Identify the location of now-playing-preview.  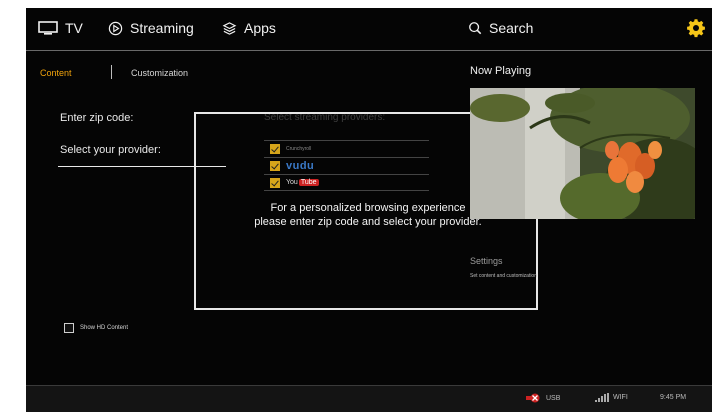
(582, 153).